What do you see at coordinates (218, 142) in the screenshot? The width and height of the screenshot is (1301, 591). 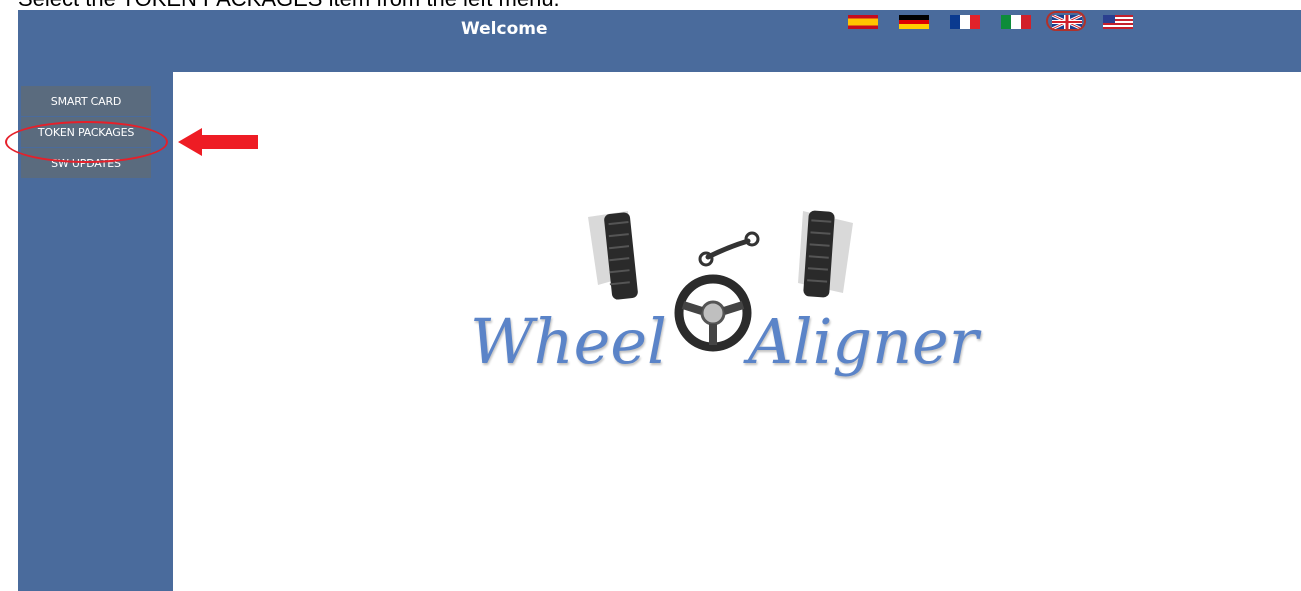 I see `annotation-arrow-icon` at bounding box center [218, 142].